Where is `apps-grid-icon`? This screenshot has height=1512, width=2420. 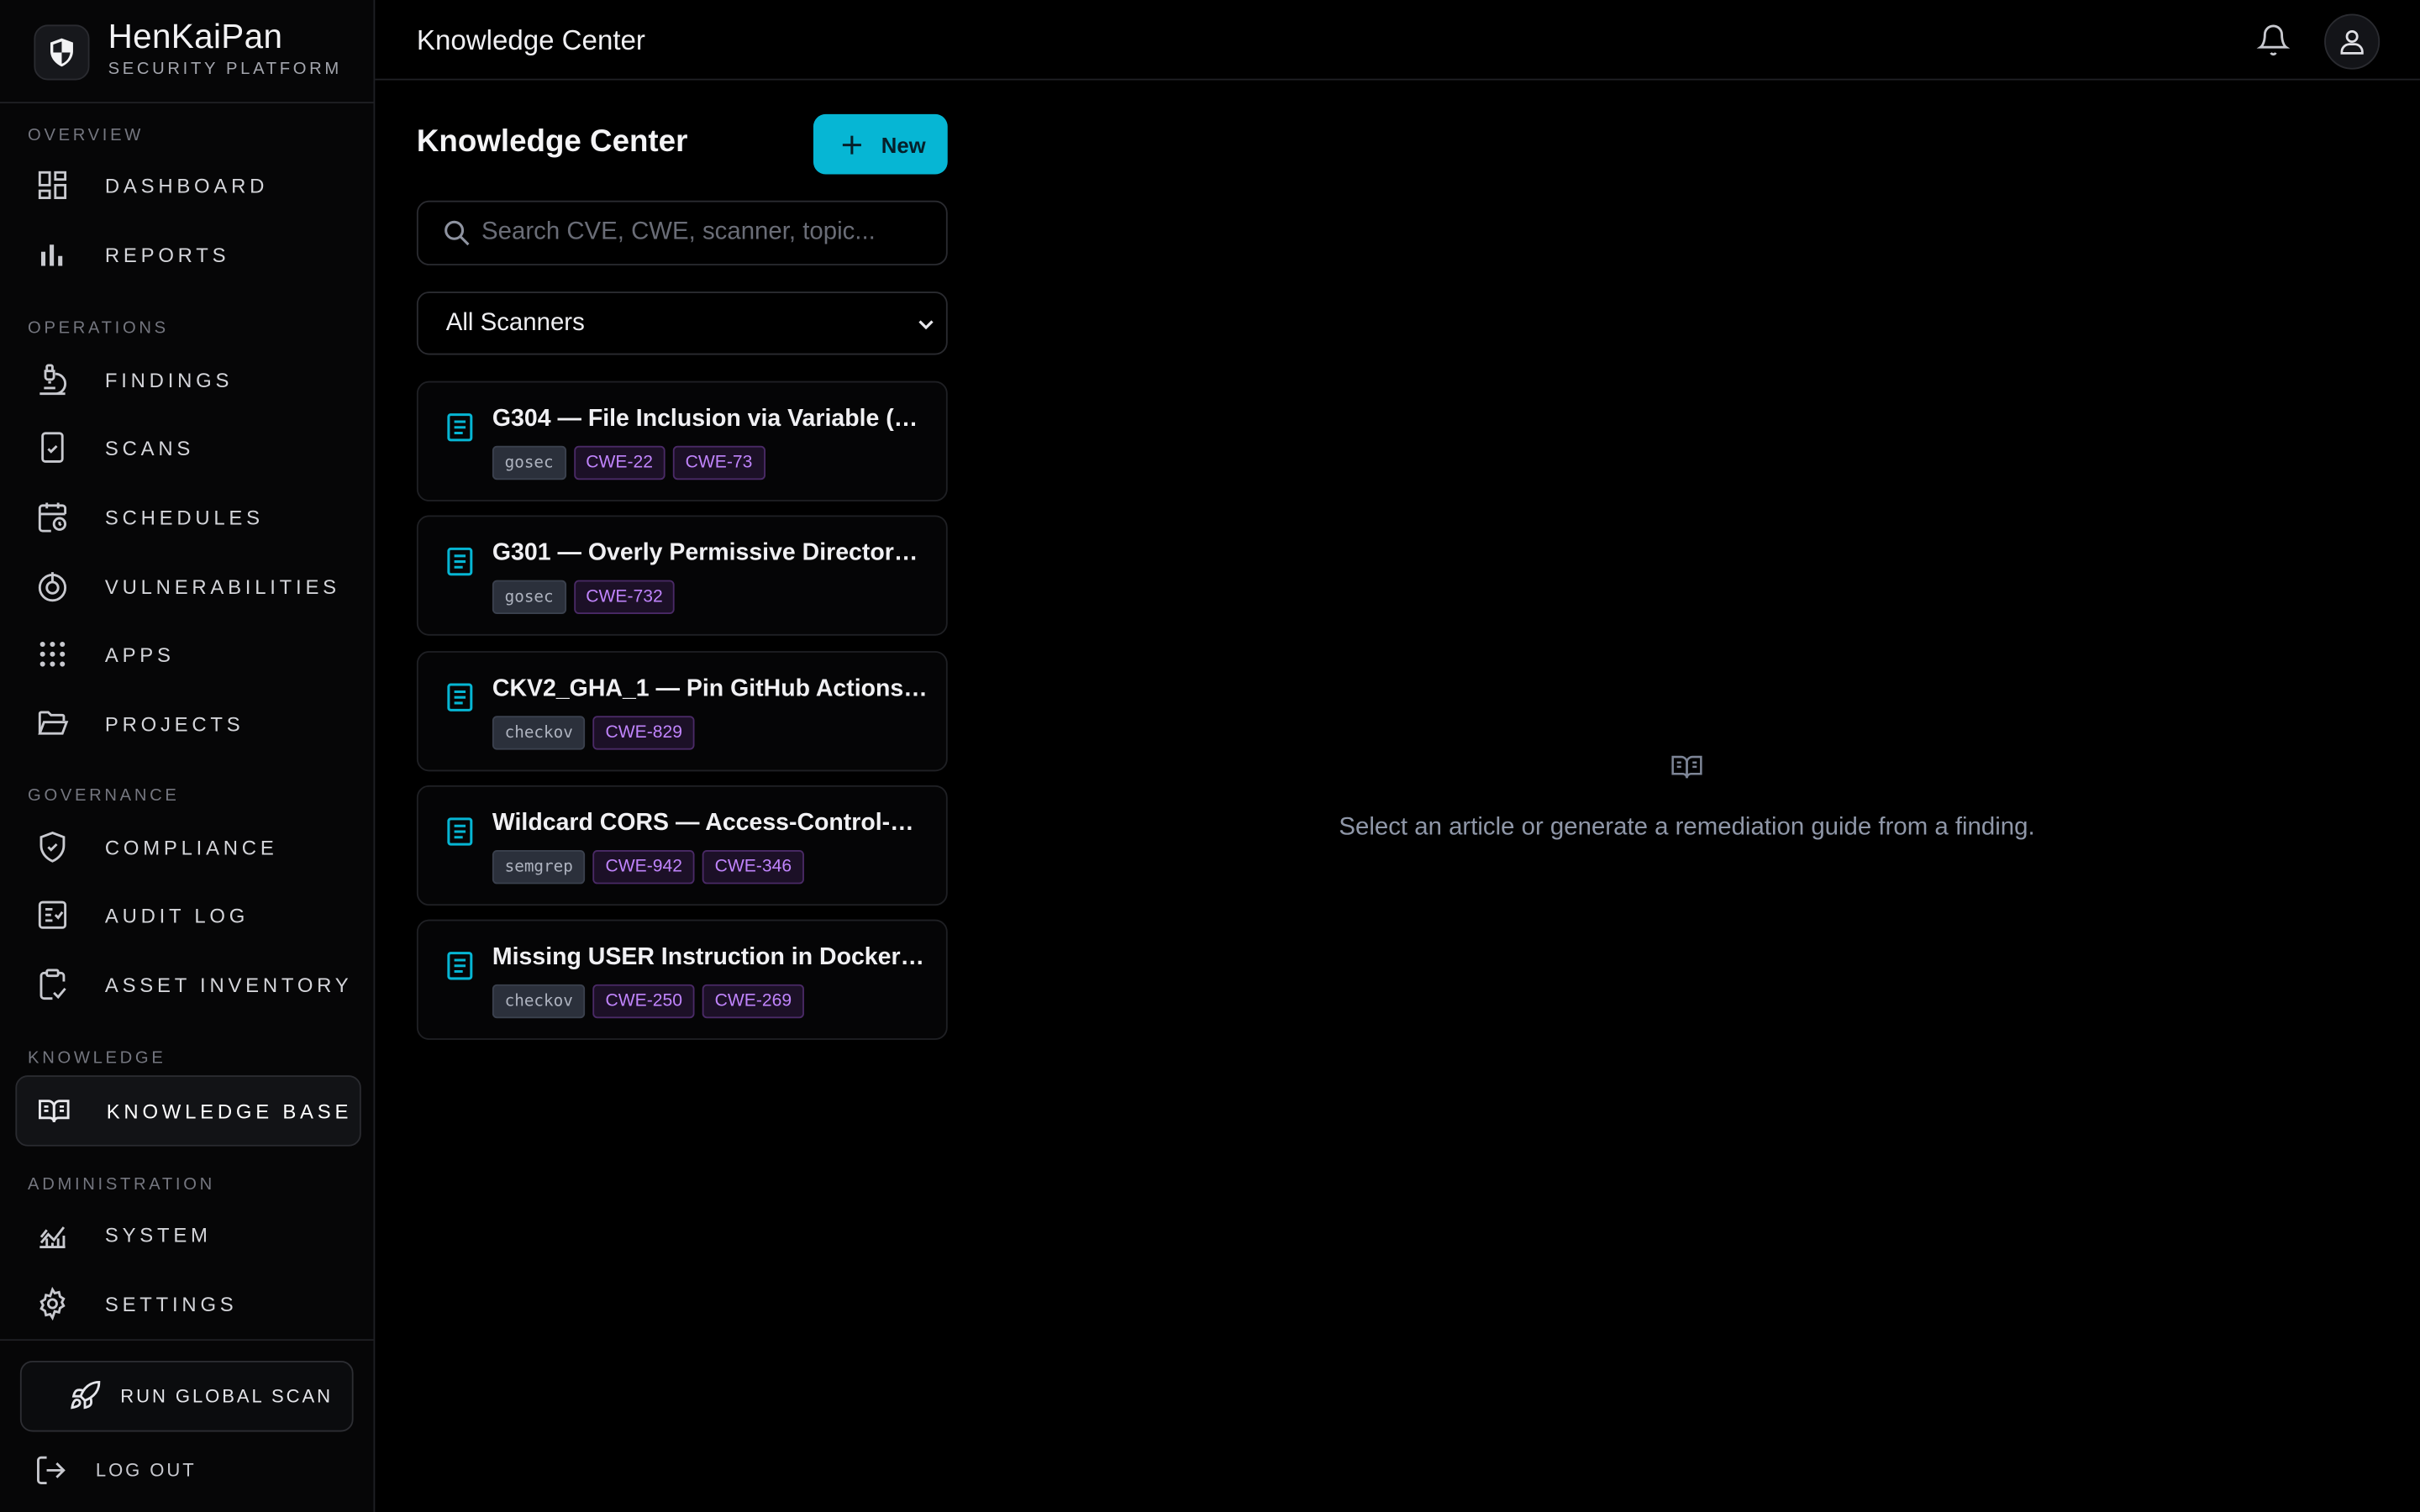 apps-grid-icon is located at coordinates (52, 654).